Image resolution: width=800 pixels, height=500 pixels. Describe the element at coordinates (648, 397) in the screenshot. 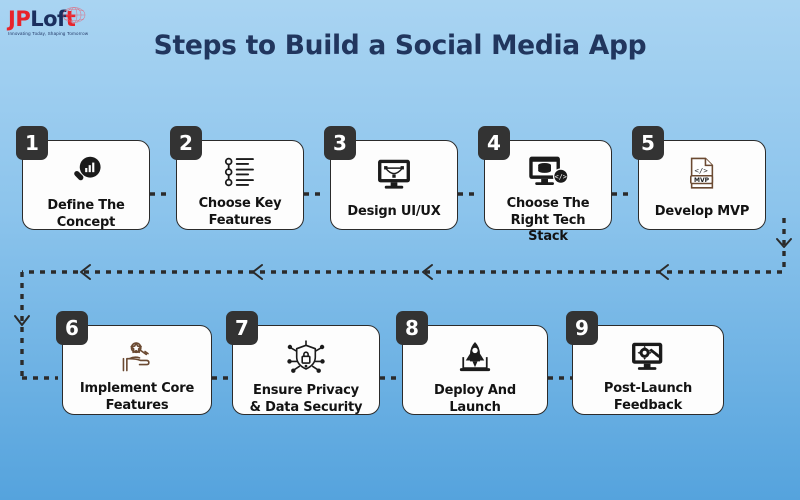

I see `step-card-9-label: Post-Launch Feedback` at that location.